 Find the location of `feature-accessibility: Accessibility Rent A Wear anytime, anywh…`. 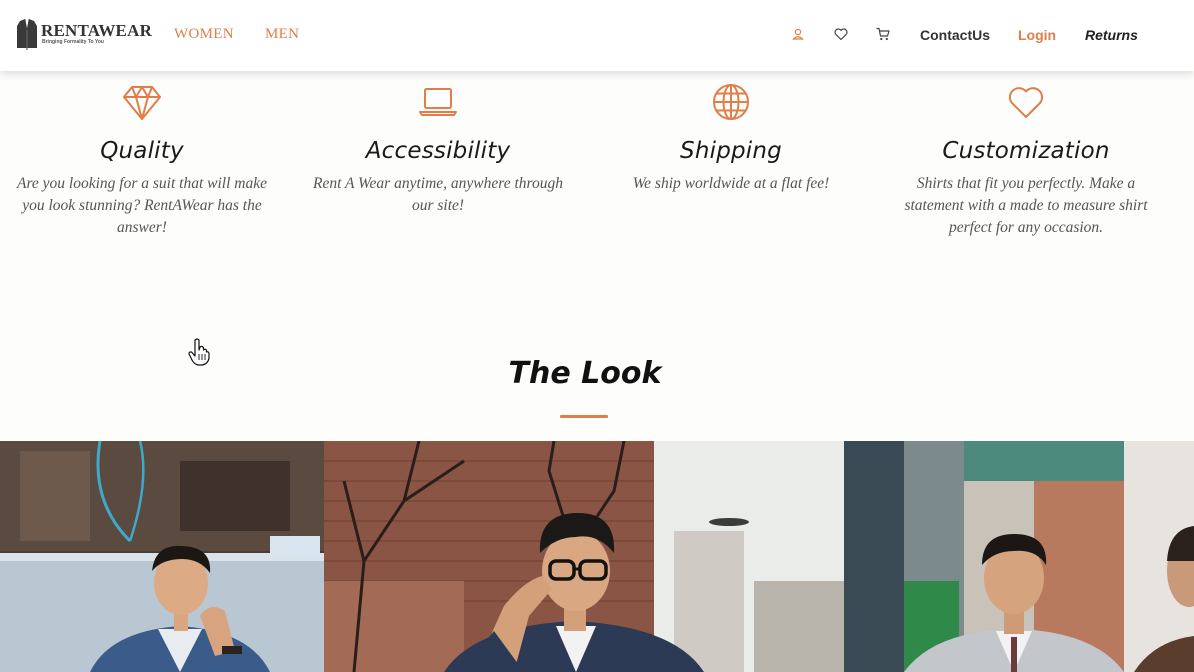

feature-accessibility: Accessibility Rent A Wear anytime, anywh… is located at coordinates (438, 149).